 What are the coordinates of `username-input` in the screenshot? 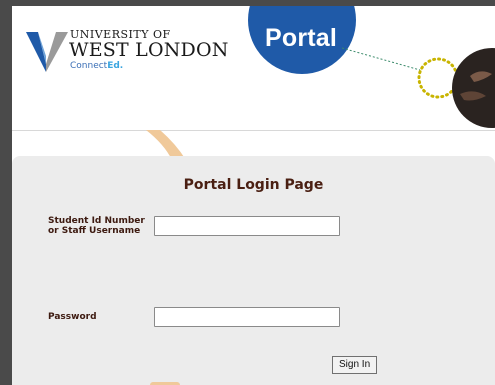 It's located at (247, 226).